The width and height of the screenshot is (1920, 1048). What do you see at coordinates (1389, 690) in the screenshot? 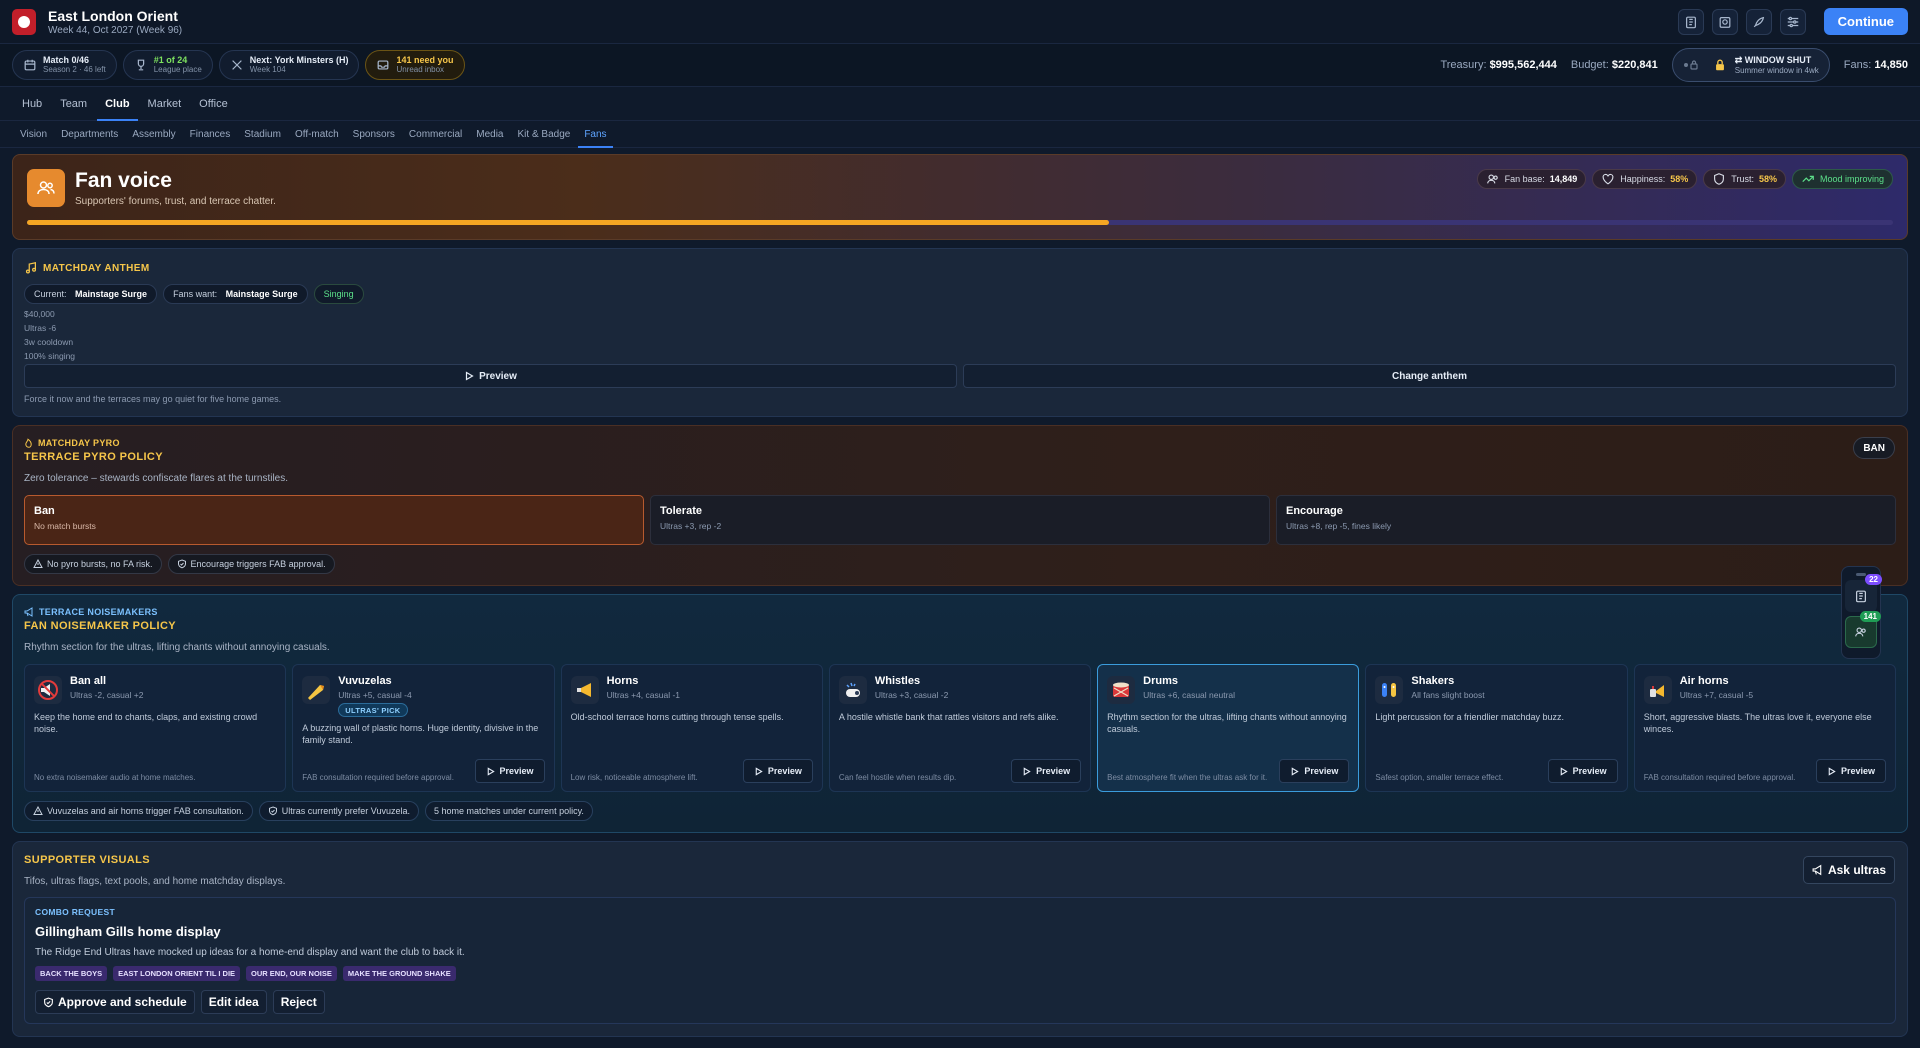
I see `shaker-icon` at bounding box center [1389, 690].